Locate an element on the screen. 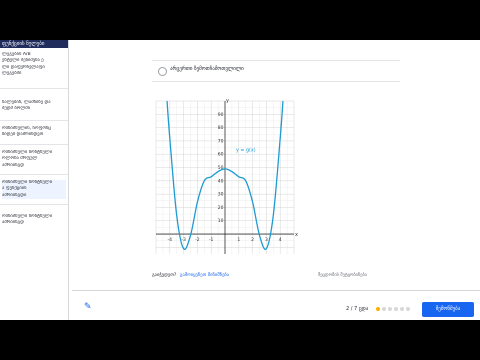 This screenshot has height=360, width=480. sidebar-item-line: ამრიინგდი is located at coordinates (14, 195).